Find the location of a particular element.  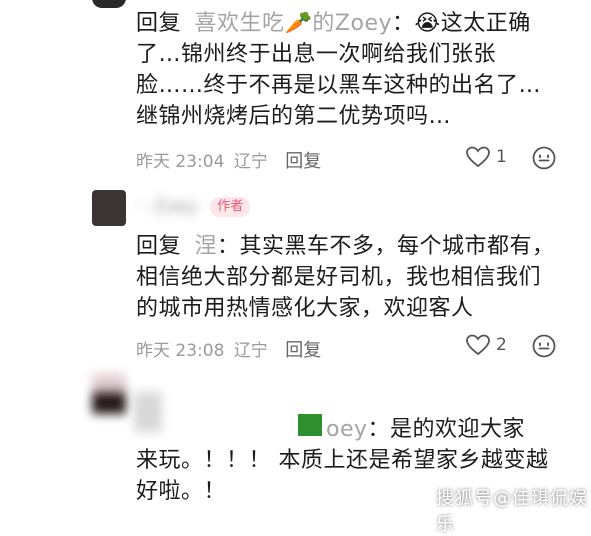

like-button: 1 is located at coordinates (486, 157).